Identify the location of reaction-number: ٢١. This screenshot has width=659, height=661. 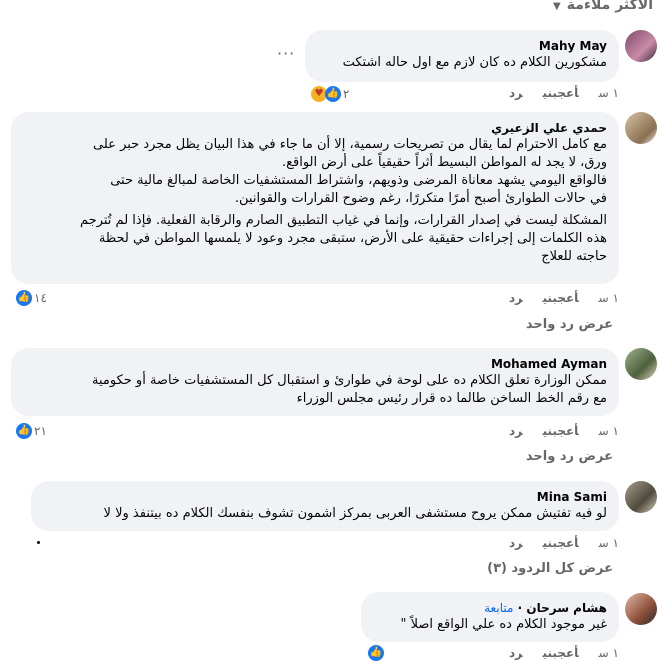
(40, 431).